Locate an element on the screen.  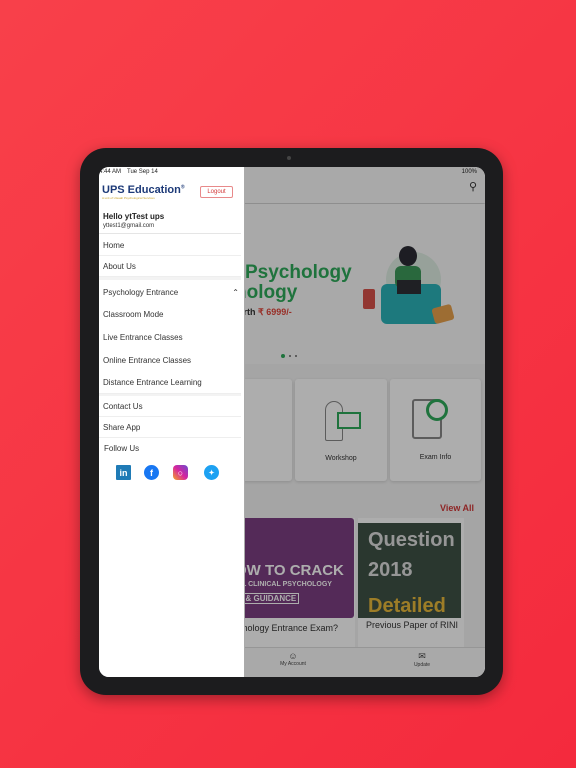
menu-online-entrance-classes: Online Entrance Classes is located at coordinates (170, 360).